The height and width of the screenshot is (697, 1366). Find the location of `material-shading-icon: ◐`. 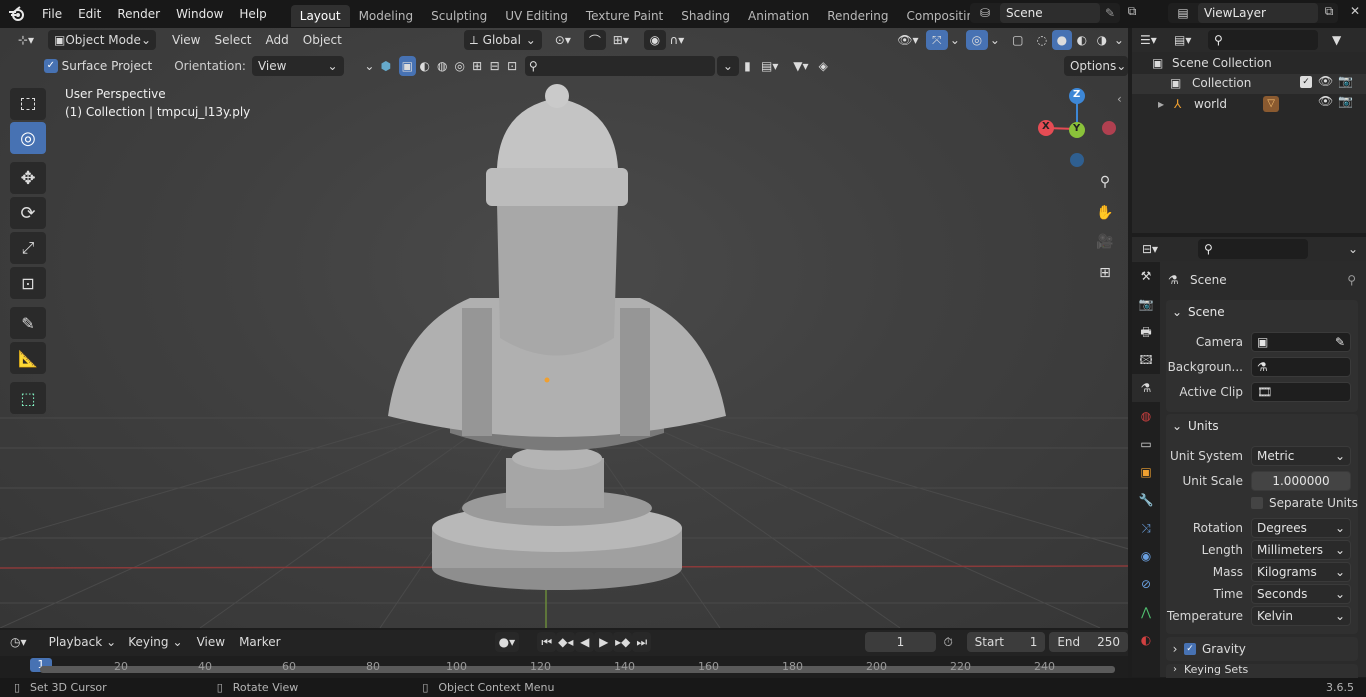

material-shading-icon: ◐ is located at coordinates (1082, 40).